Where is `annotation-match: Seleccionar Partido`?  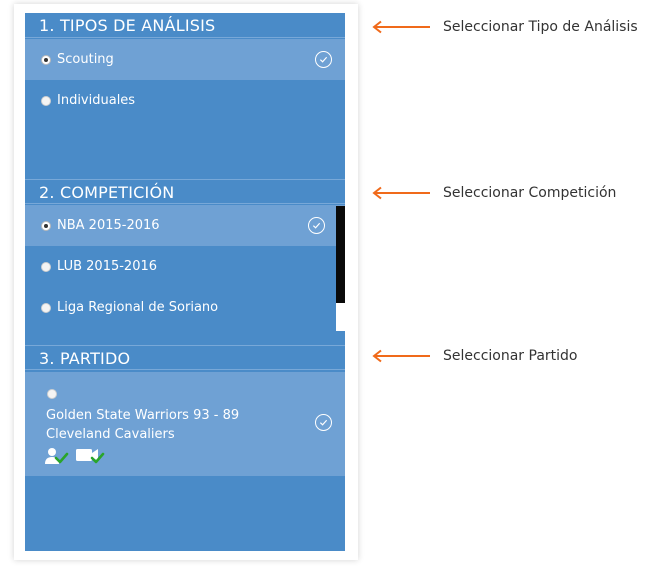 annotation-match: Seleccionar Partido is located at coordinates (516, 356).